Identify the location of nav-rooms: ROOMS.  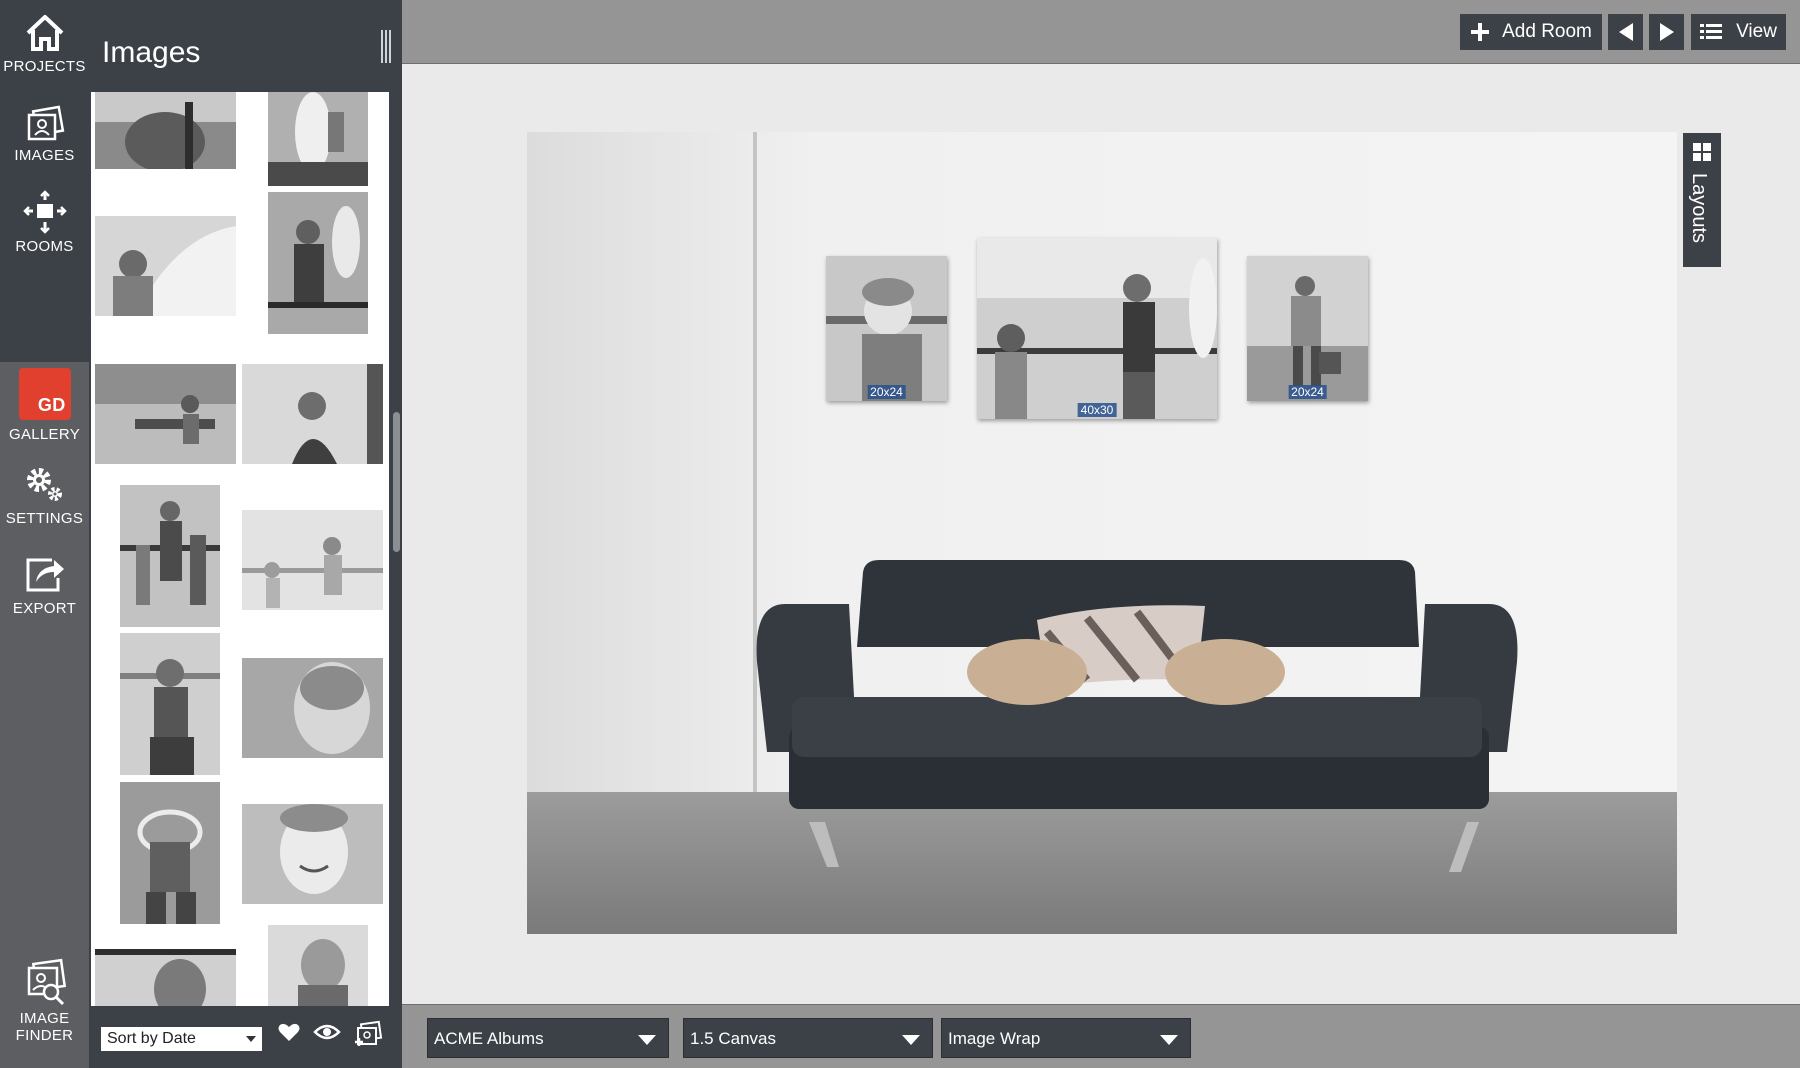
(44, 229).